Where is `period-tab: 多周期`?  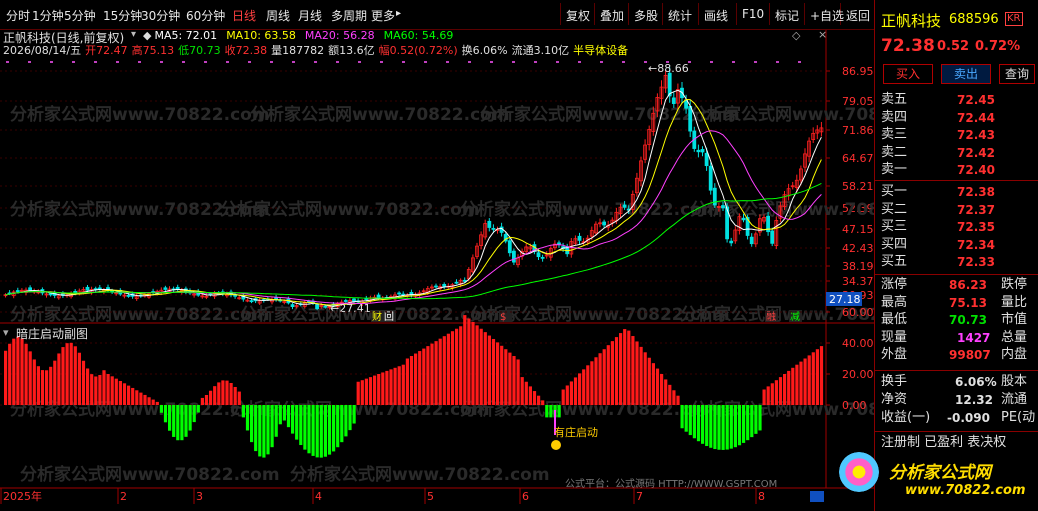
period-tab: 多周期 is located at coordinates (349, 15).